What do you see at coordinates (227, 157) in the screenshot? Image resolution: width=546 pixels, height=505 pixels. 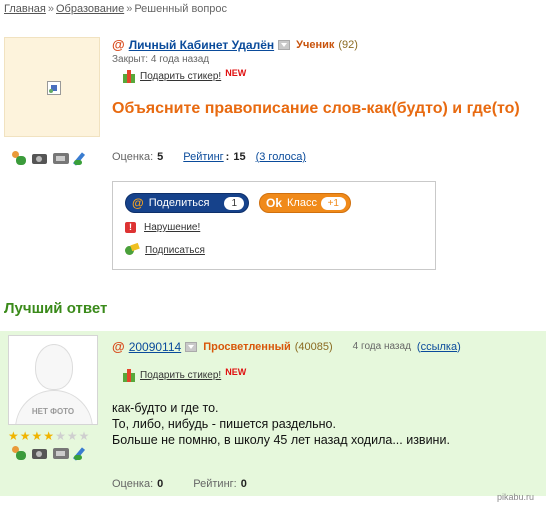 I see `rating-colon: :` at bounding box center [227, 157].